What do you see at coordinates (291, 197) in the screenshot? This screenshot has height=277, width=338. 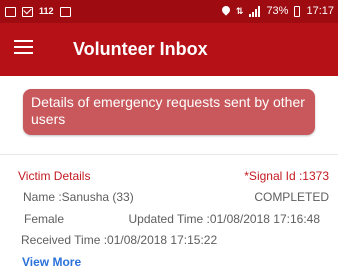 I see `status-label: COMPLETED` at bounding box center [291, 197].